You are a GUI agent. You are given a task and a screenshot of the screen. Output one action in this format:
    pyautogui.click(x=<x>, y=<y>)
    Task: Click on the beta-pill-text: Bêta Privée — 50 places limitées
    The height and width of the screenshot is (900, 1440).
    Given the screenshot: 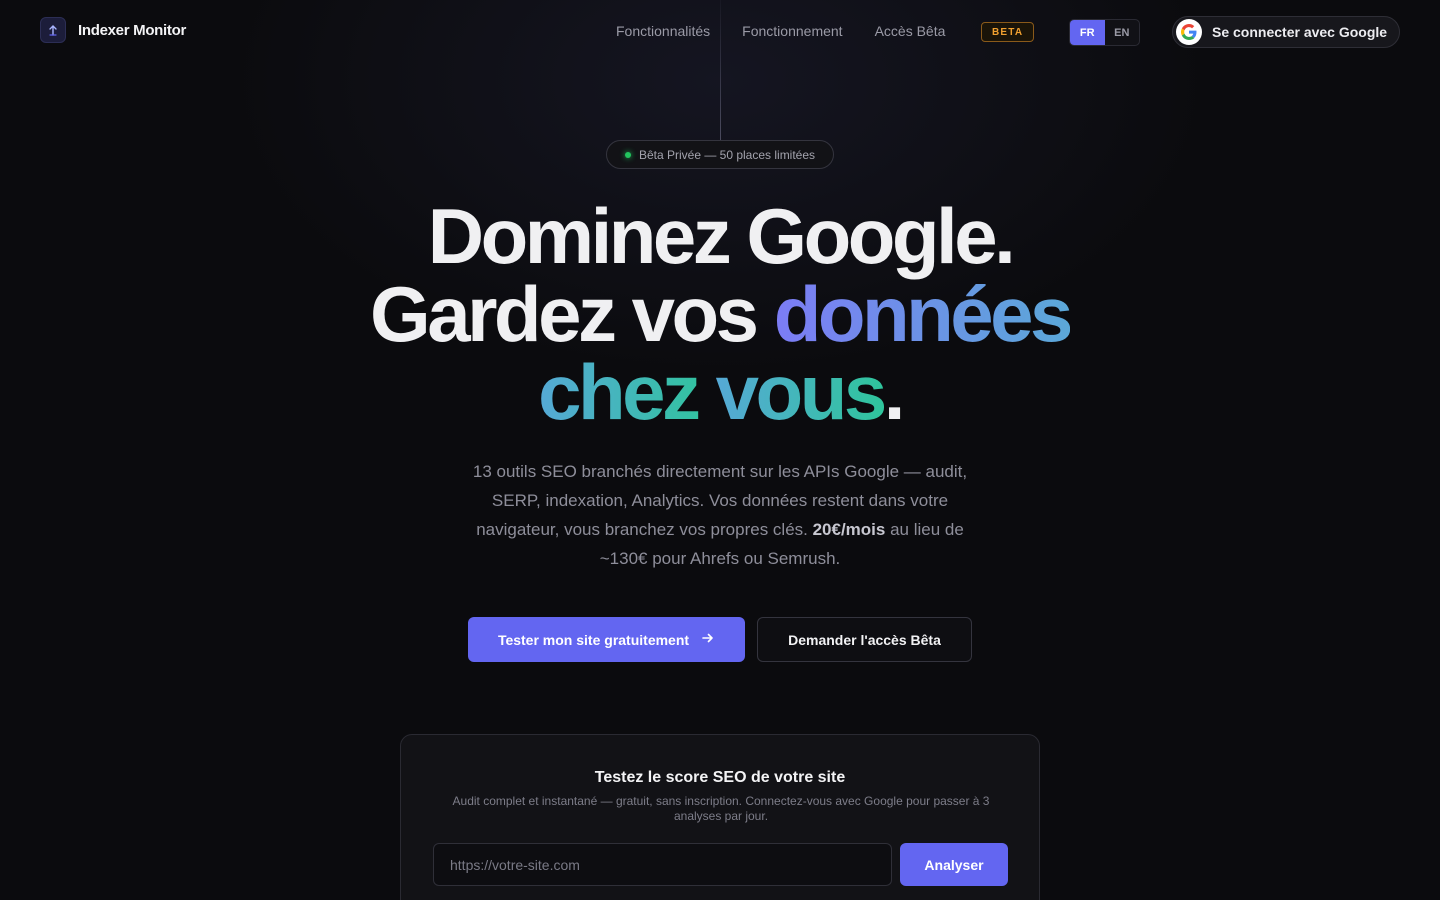 What is the action you would take?
    pyautogui.click(x=727, y=154)
    